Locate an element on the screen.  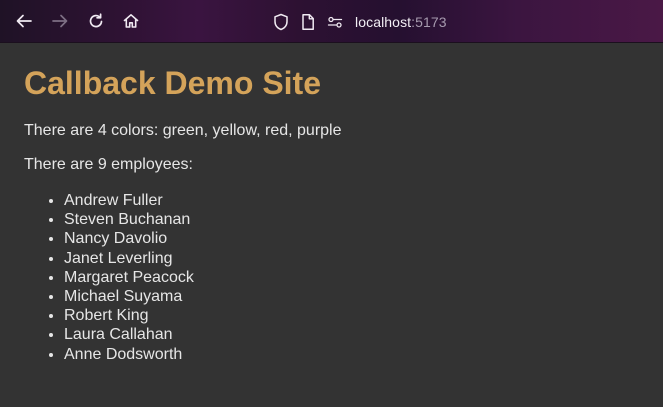
employees-summary: There are 9 employees: is located at coordinates (108, 164).